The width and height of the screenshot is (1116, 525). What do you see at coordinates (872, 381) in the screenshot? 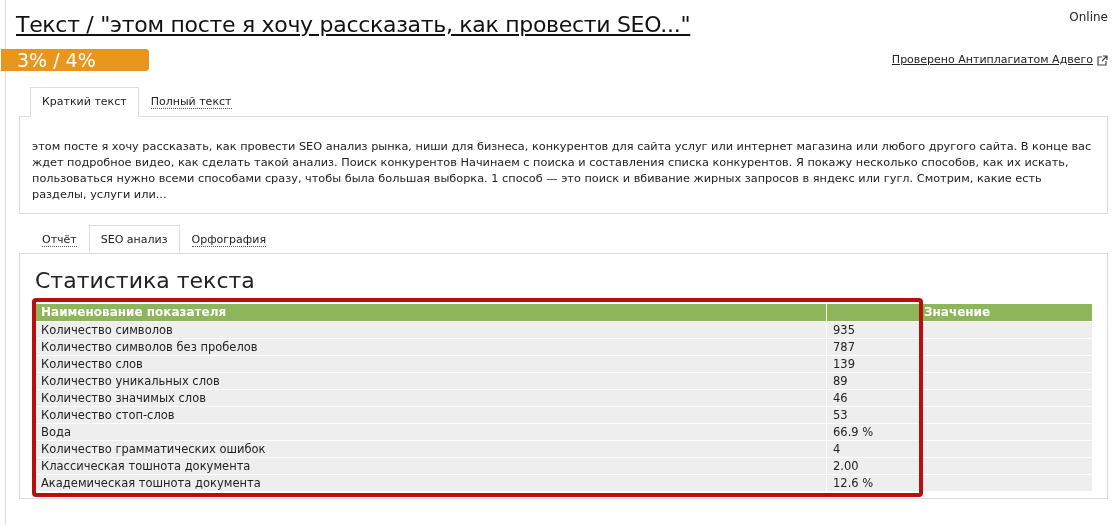
I see `table-cell: 89` at bounding box center [872, 381].